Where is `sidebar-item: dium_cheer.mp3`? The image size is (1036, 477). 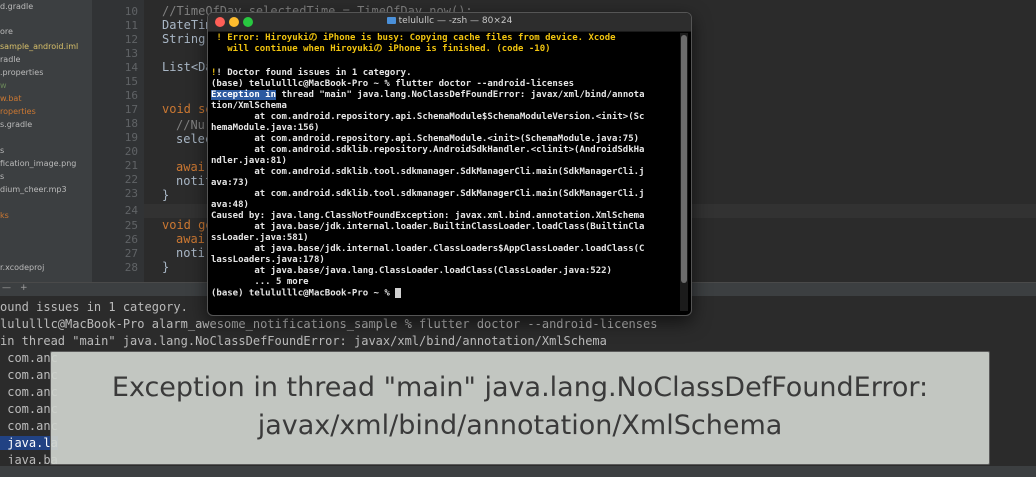 sidebar-item: dium_cheer.mp3 is located at coordinates (33, 189).